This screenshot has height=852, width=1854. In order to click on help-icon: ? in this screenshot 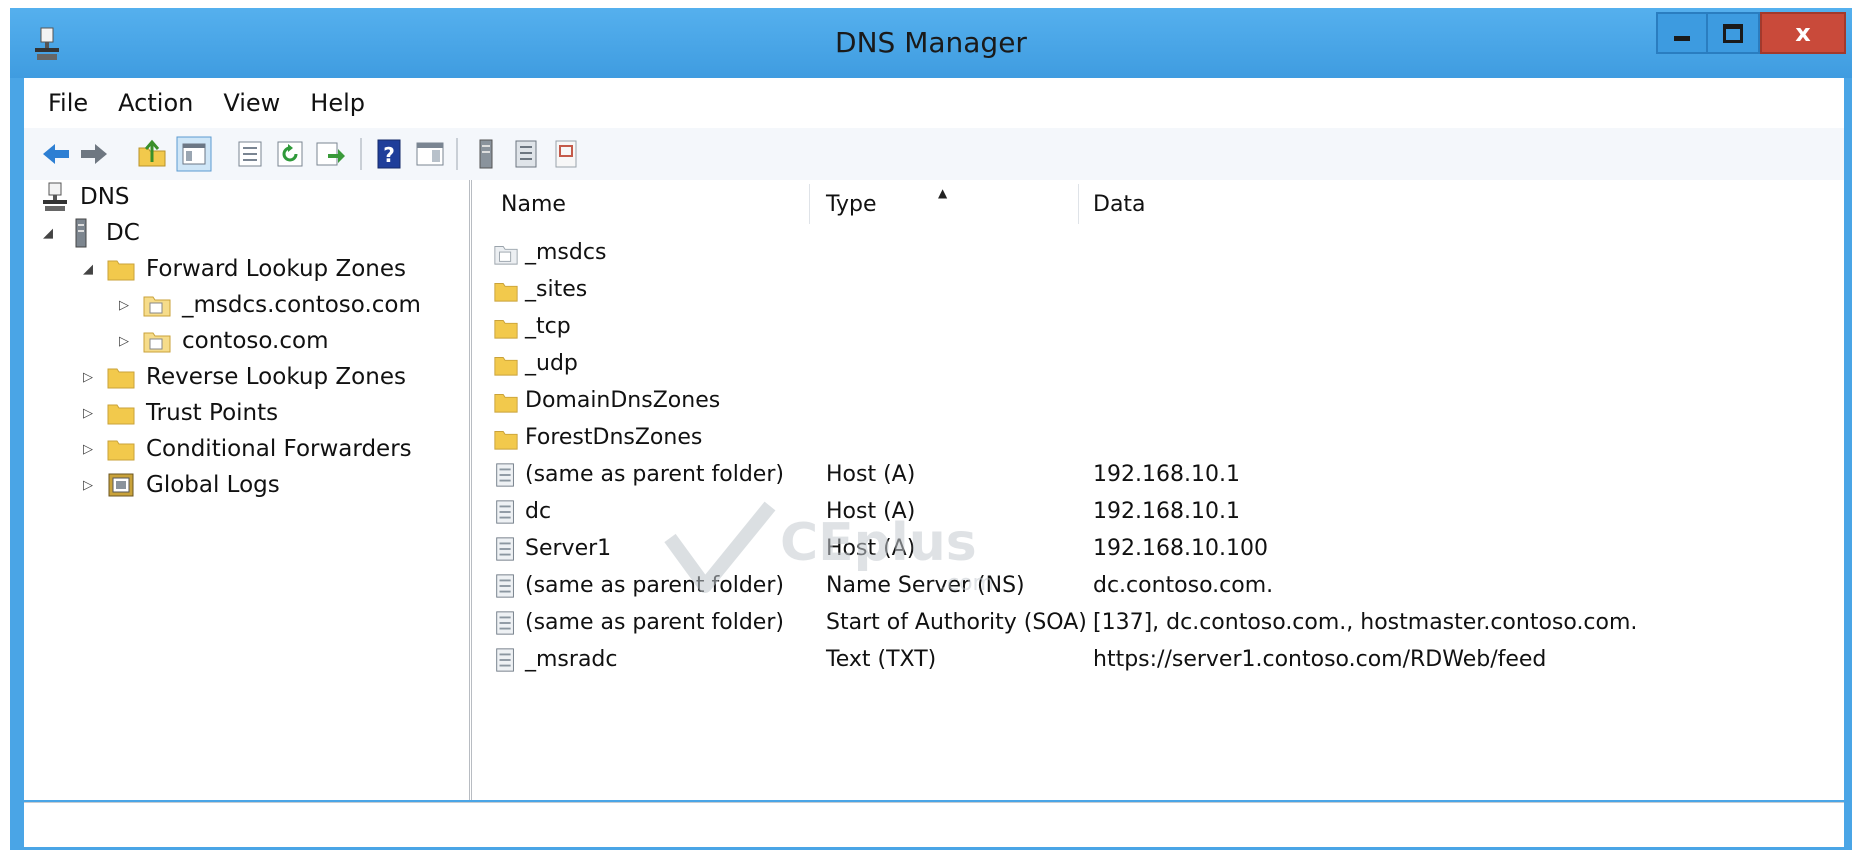, I will do `click(390, 154)`.